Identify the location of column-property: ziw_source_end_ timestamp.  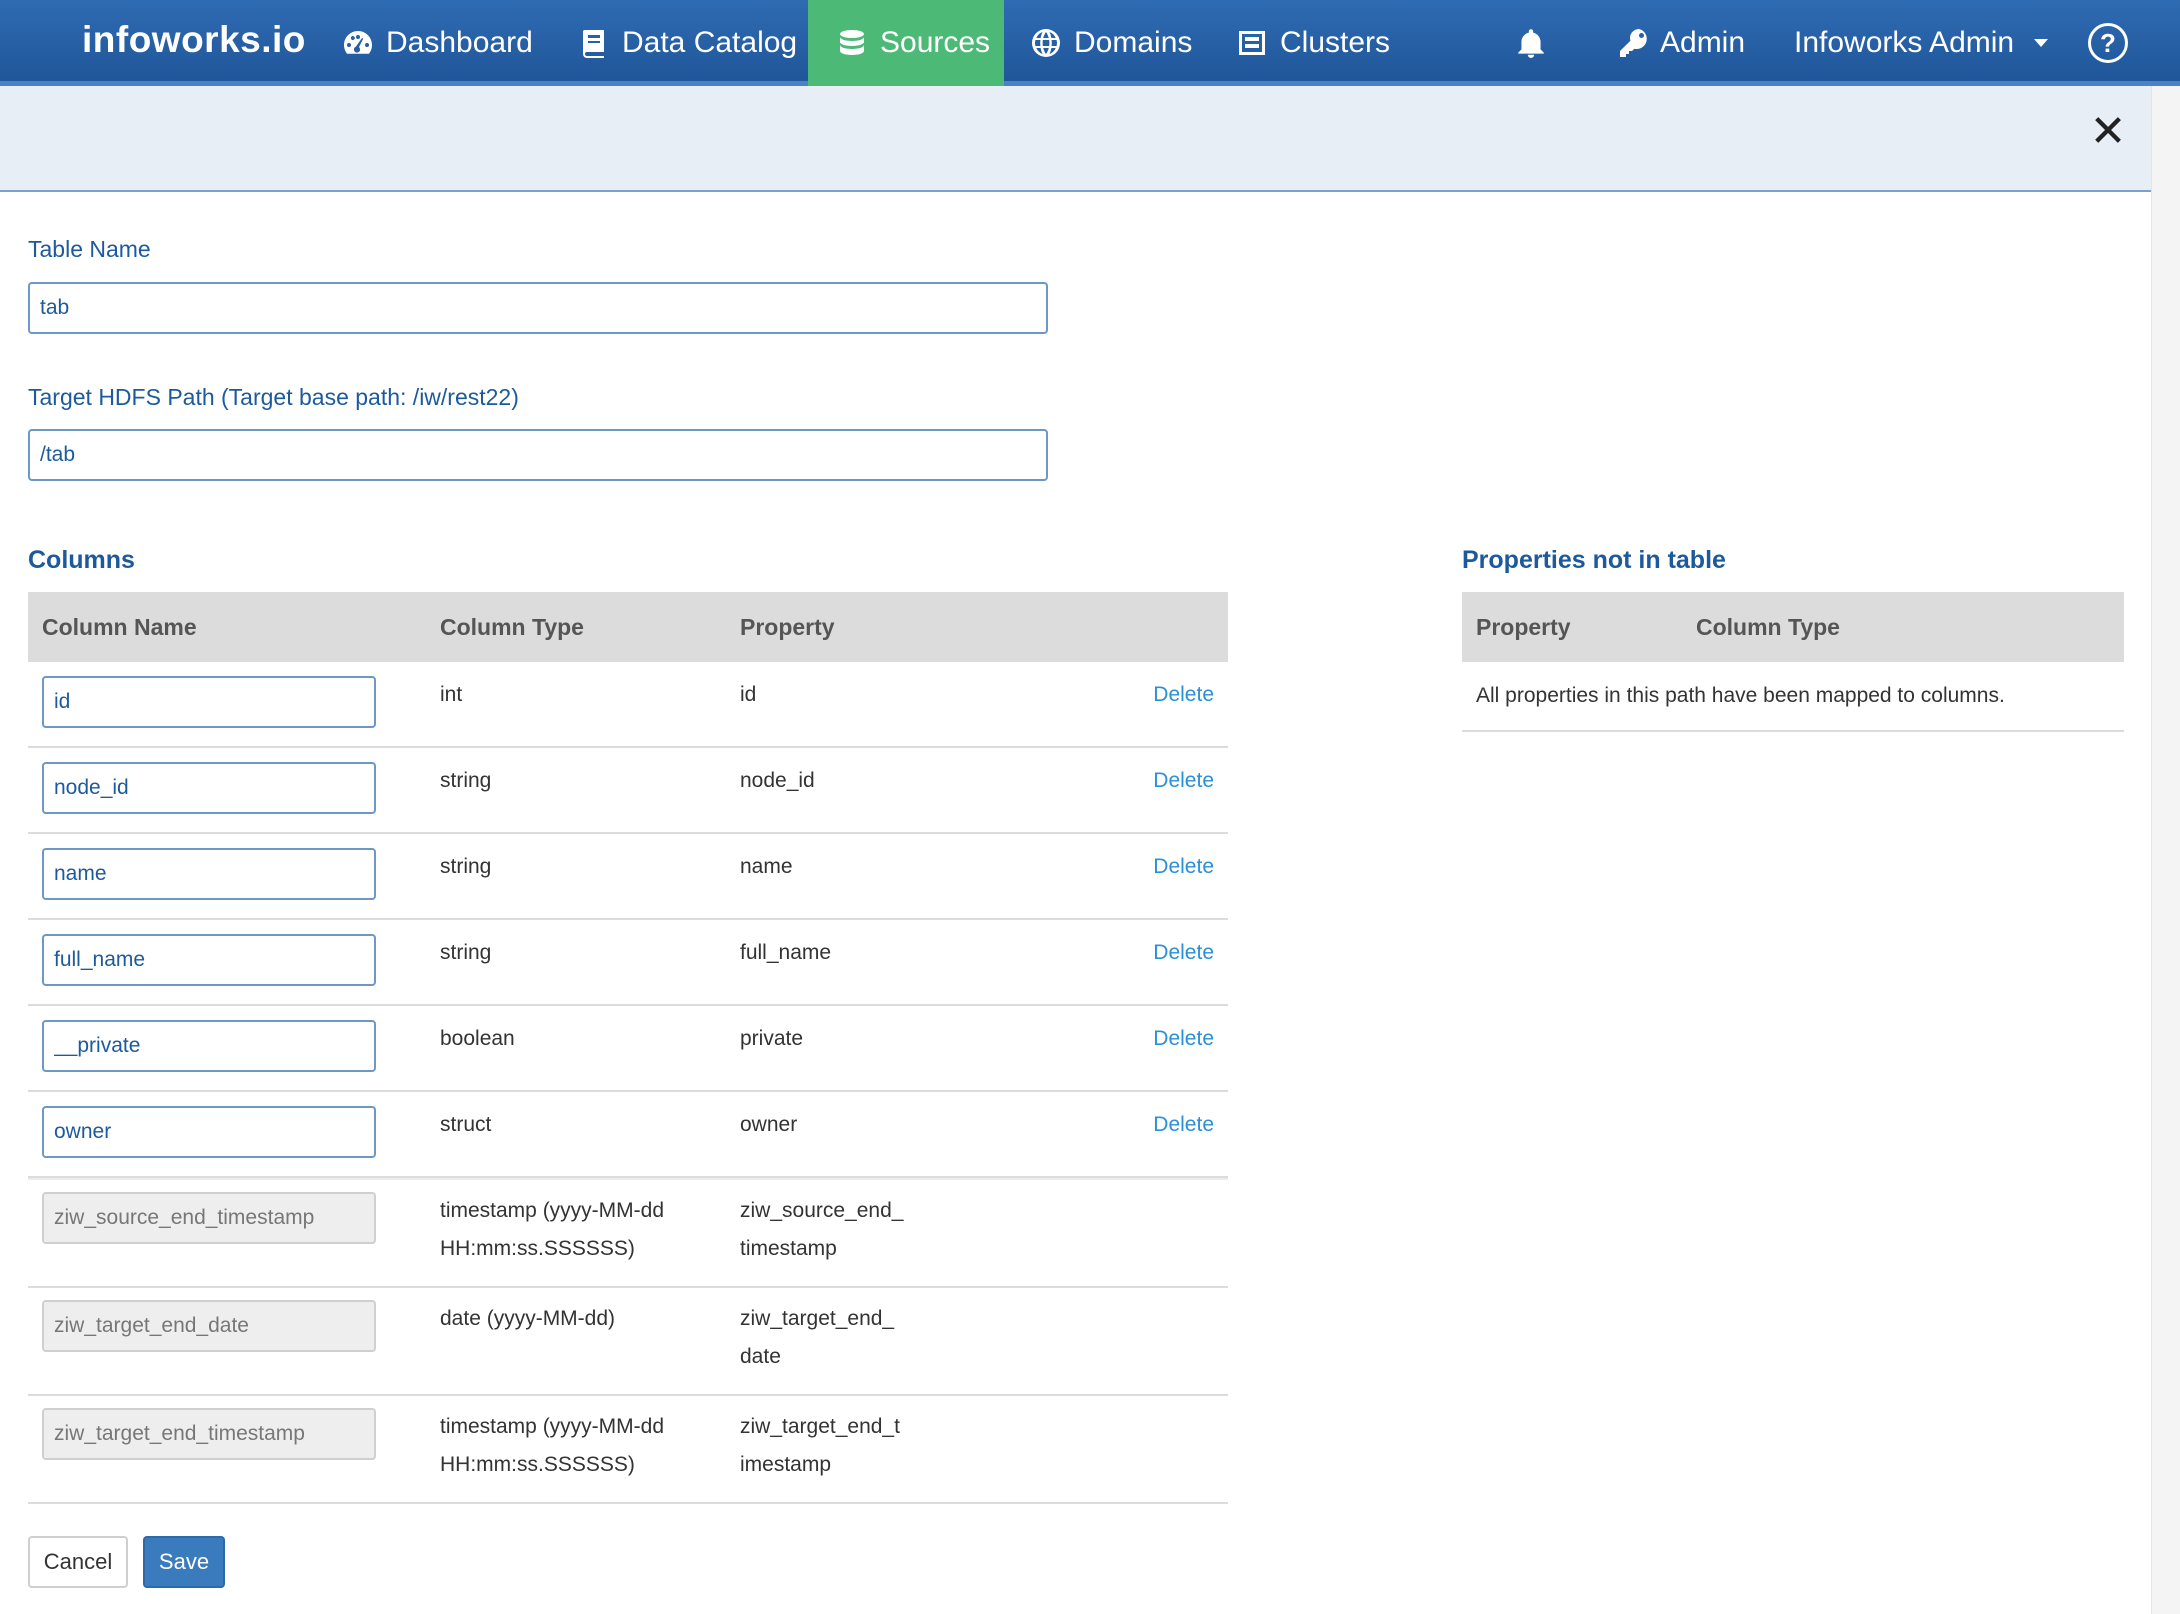
(822, 1229).